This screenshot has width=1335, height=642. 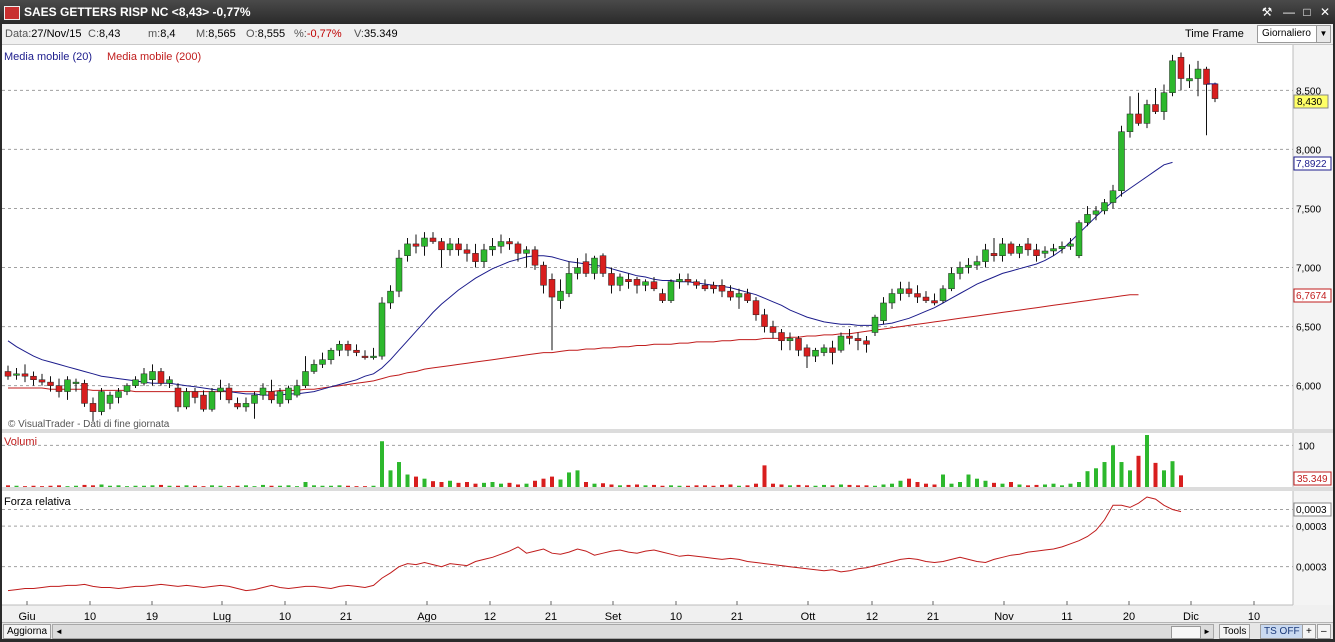 What do you see at coordinates (737, 616) in the screenshot?
I see `date-tick-label: 21` at bounding box center [737, 616].